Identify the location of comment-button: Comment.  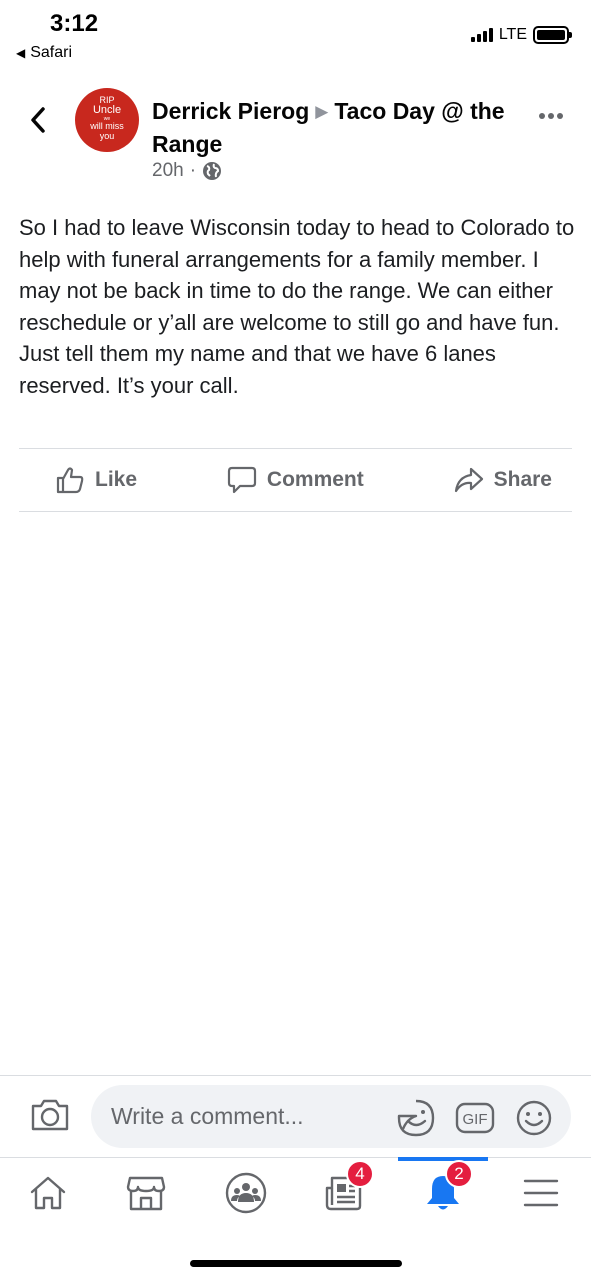
(295, 480).